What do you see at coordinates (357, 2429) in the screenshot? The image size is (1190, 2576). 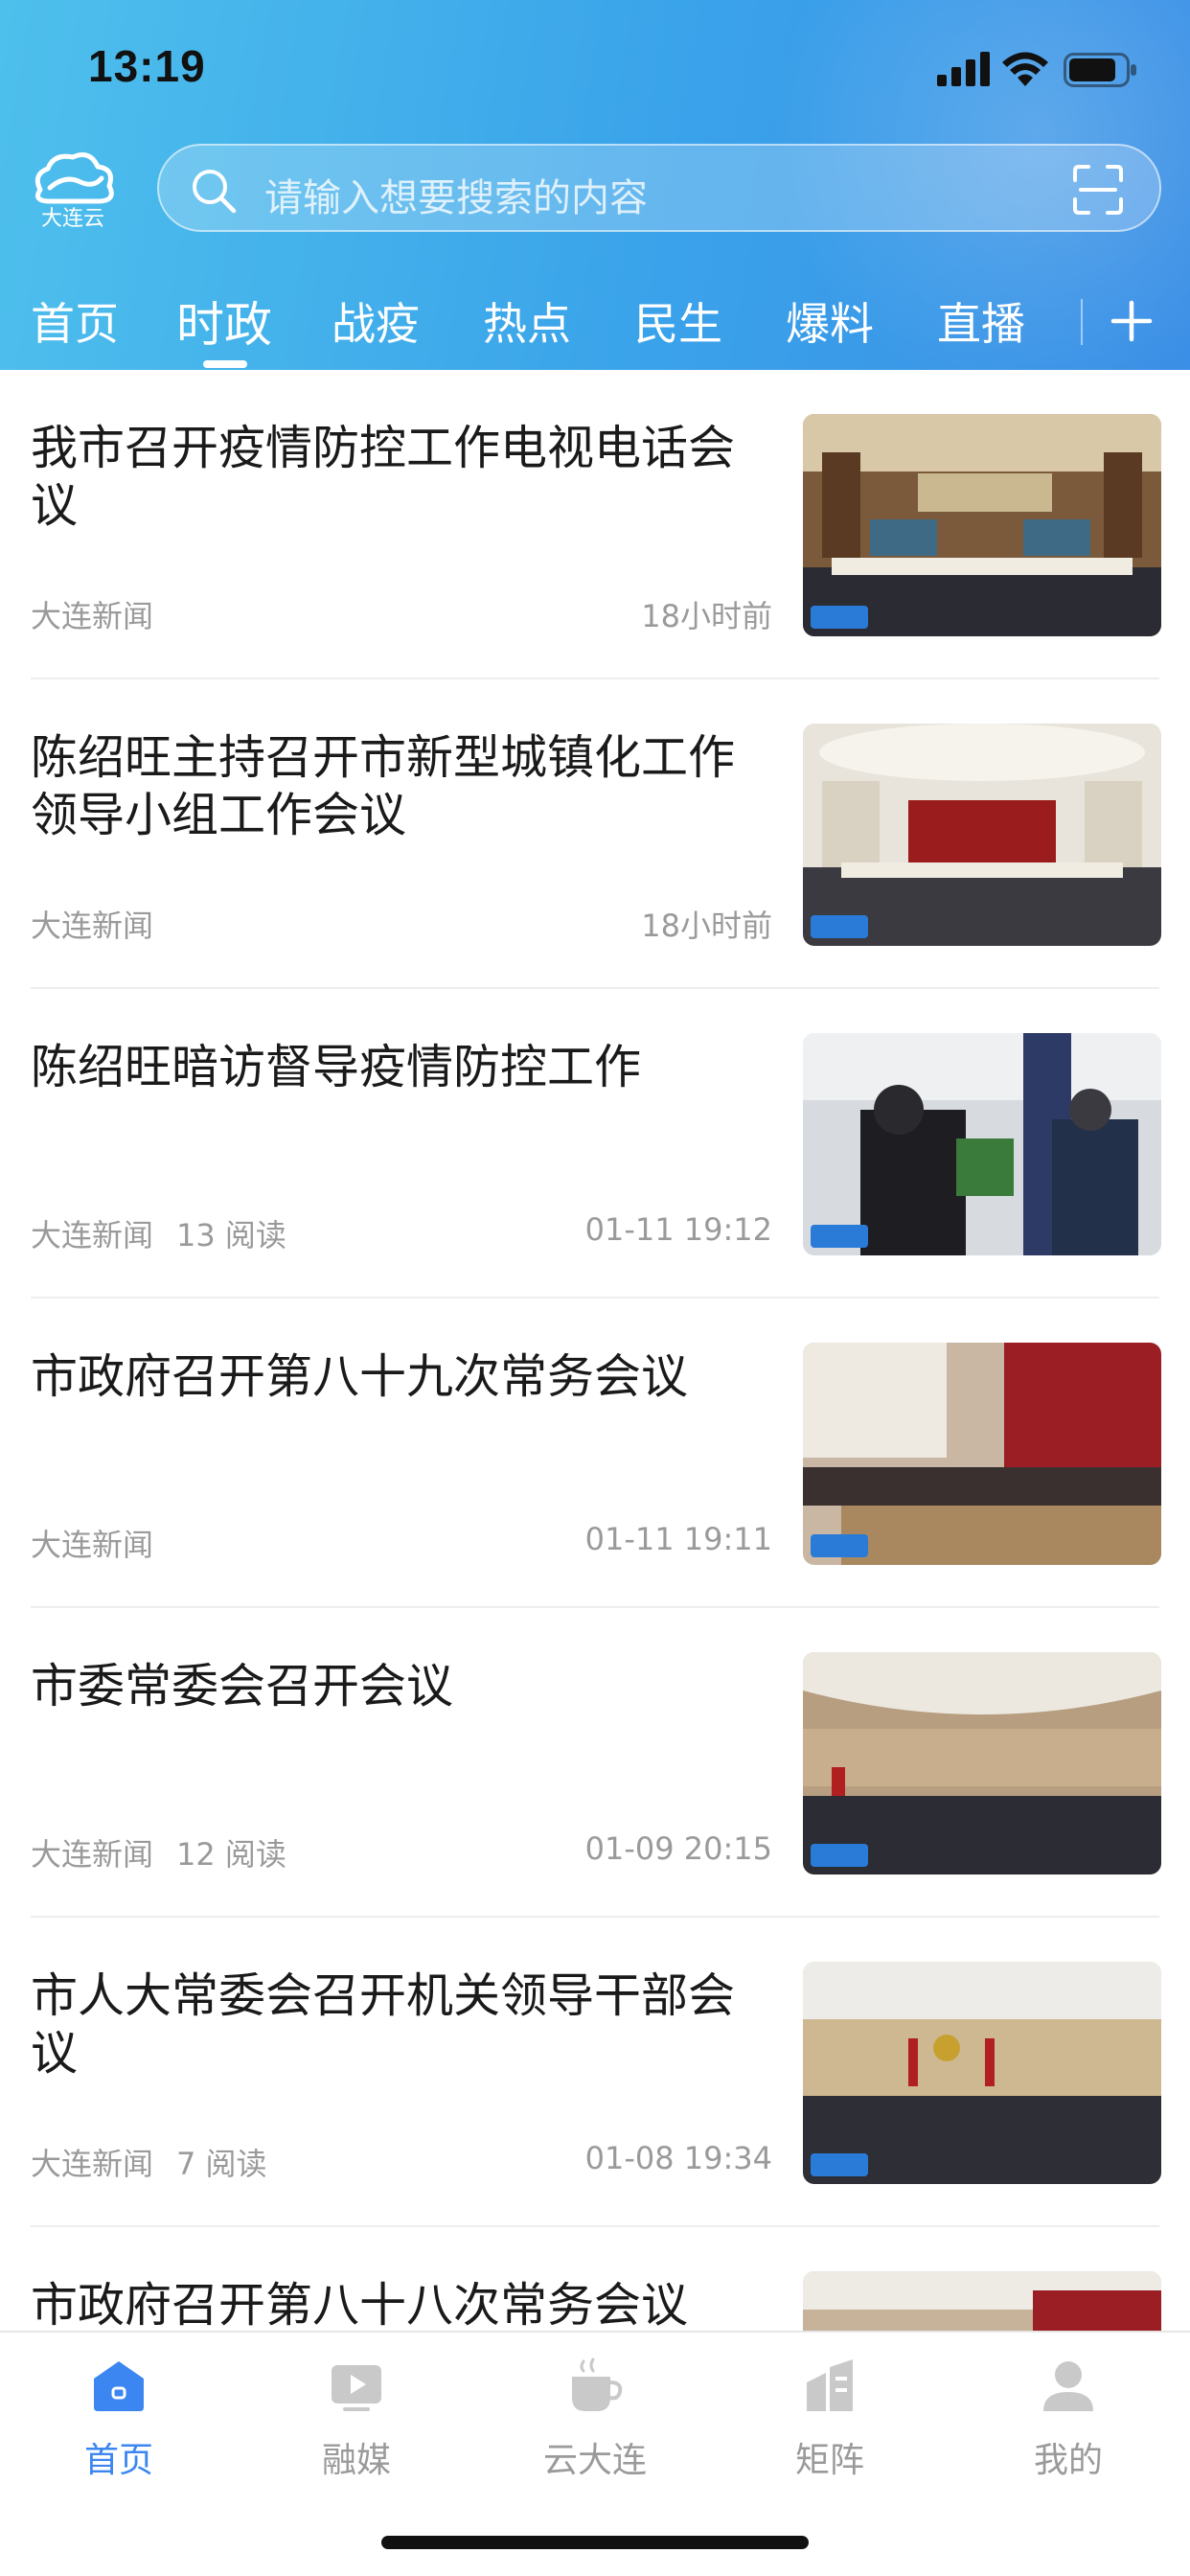 I see `tabbar-media: 融媒` at bounding box center [357, 2429].